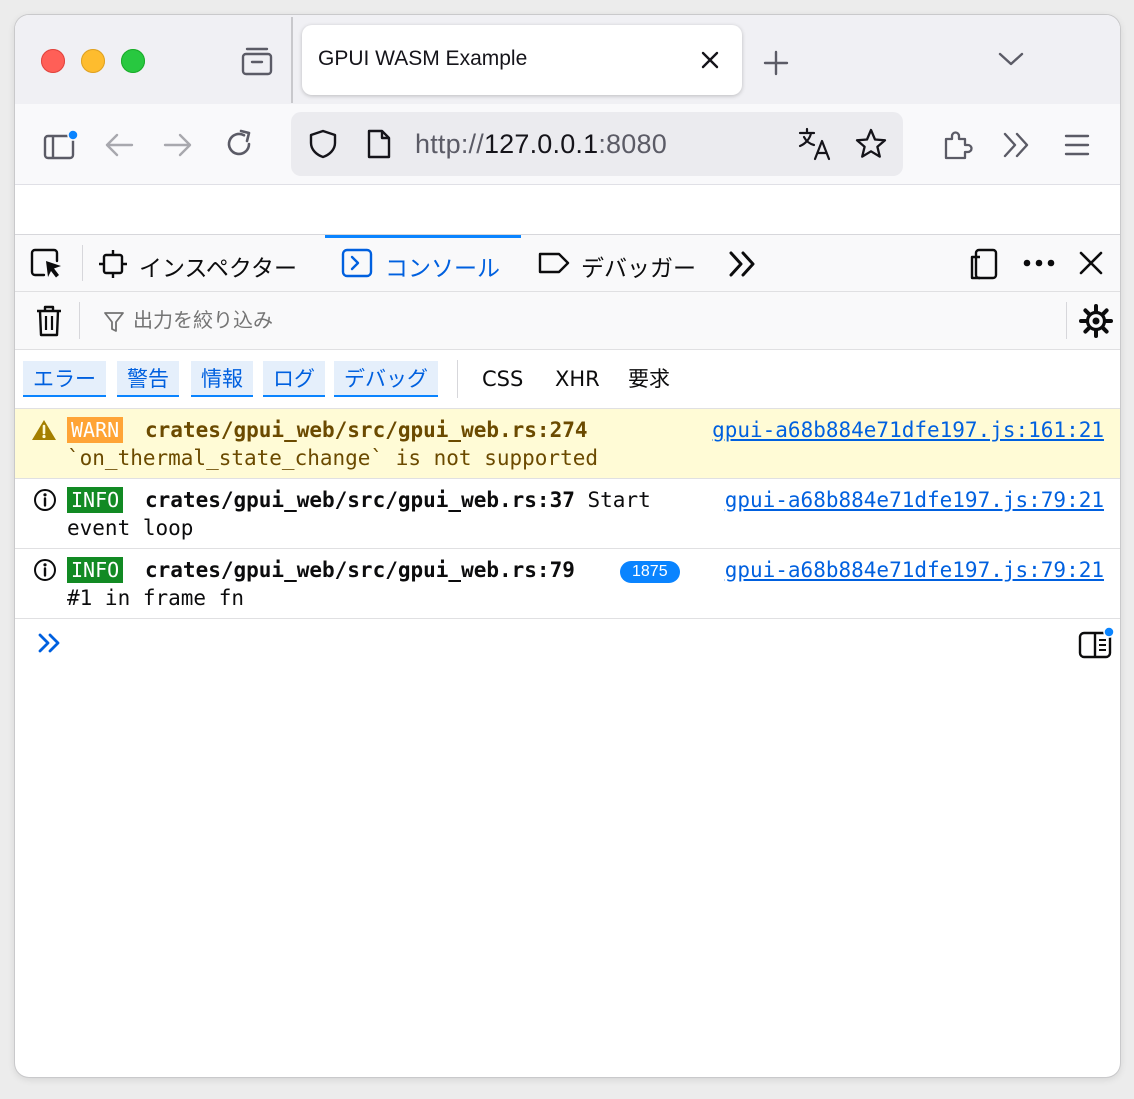 This screenshot has height=1099, width=1134. Describe the element at coordinates (239, 144) in the screenshot. I see `reload-icon` at that location.